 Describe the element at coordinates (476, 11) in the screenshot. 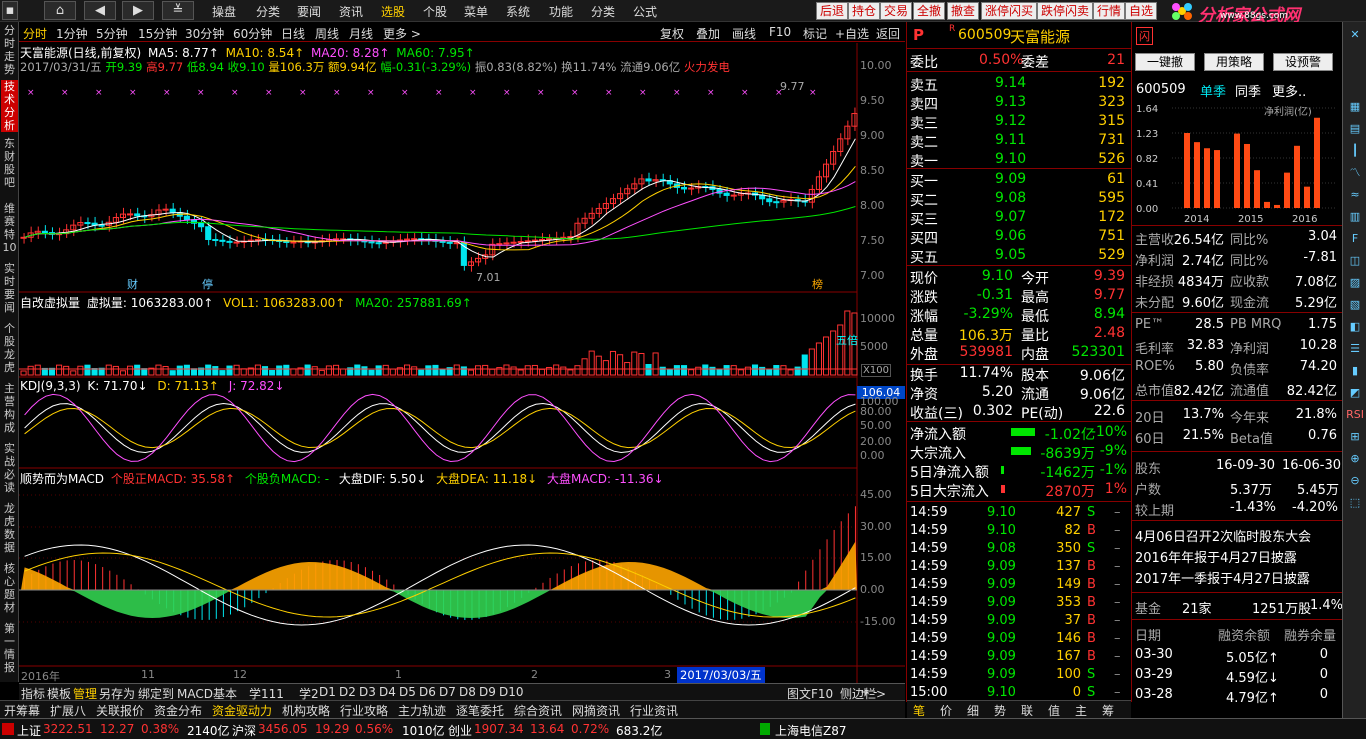

I see `menu-item-6: 菜单` at that location.